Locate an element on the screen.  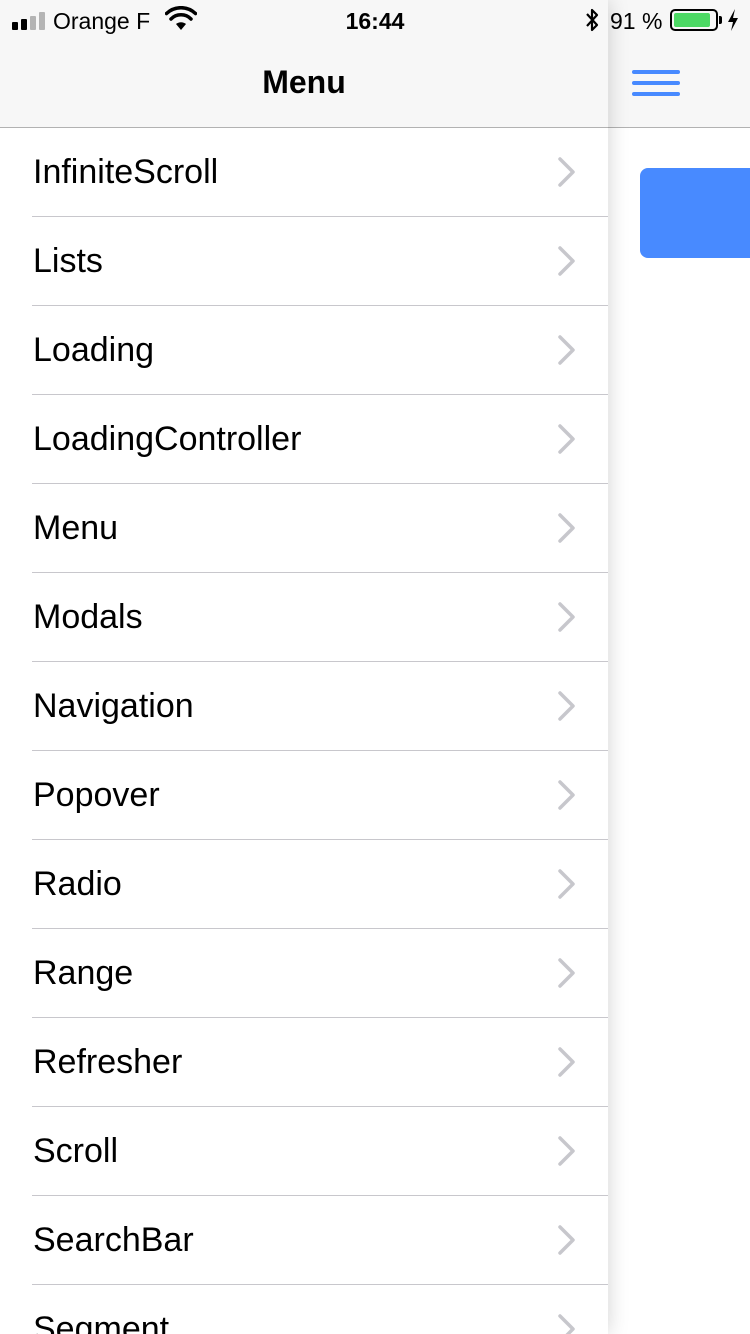
menu-item-navigation: Navigation is located at coordinates (304, 706).